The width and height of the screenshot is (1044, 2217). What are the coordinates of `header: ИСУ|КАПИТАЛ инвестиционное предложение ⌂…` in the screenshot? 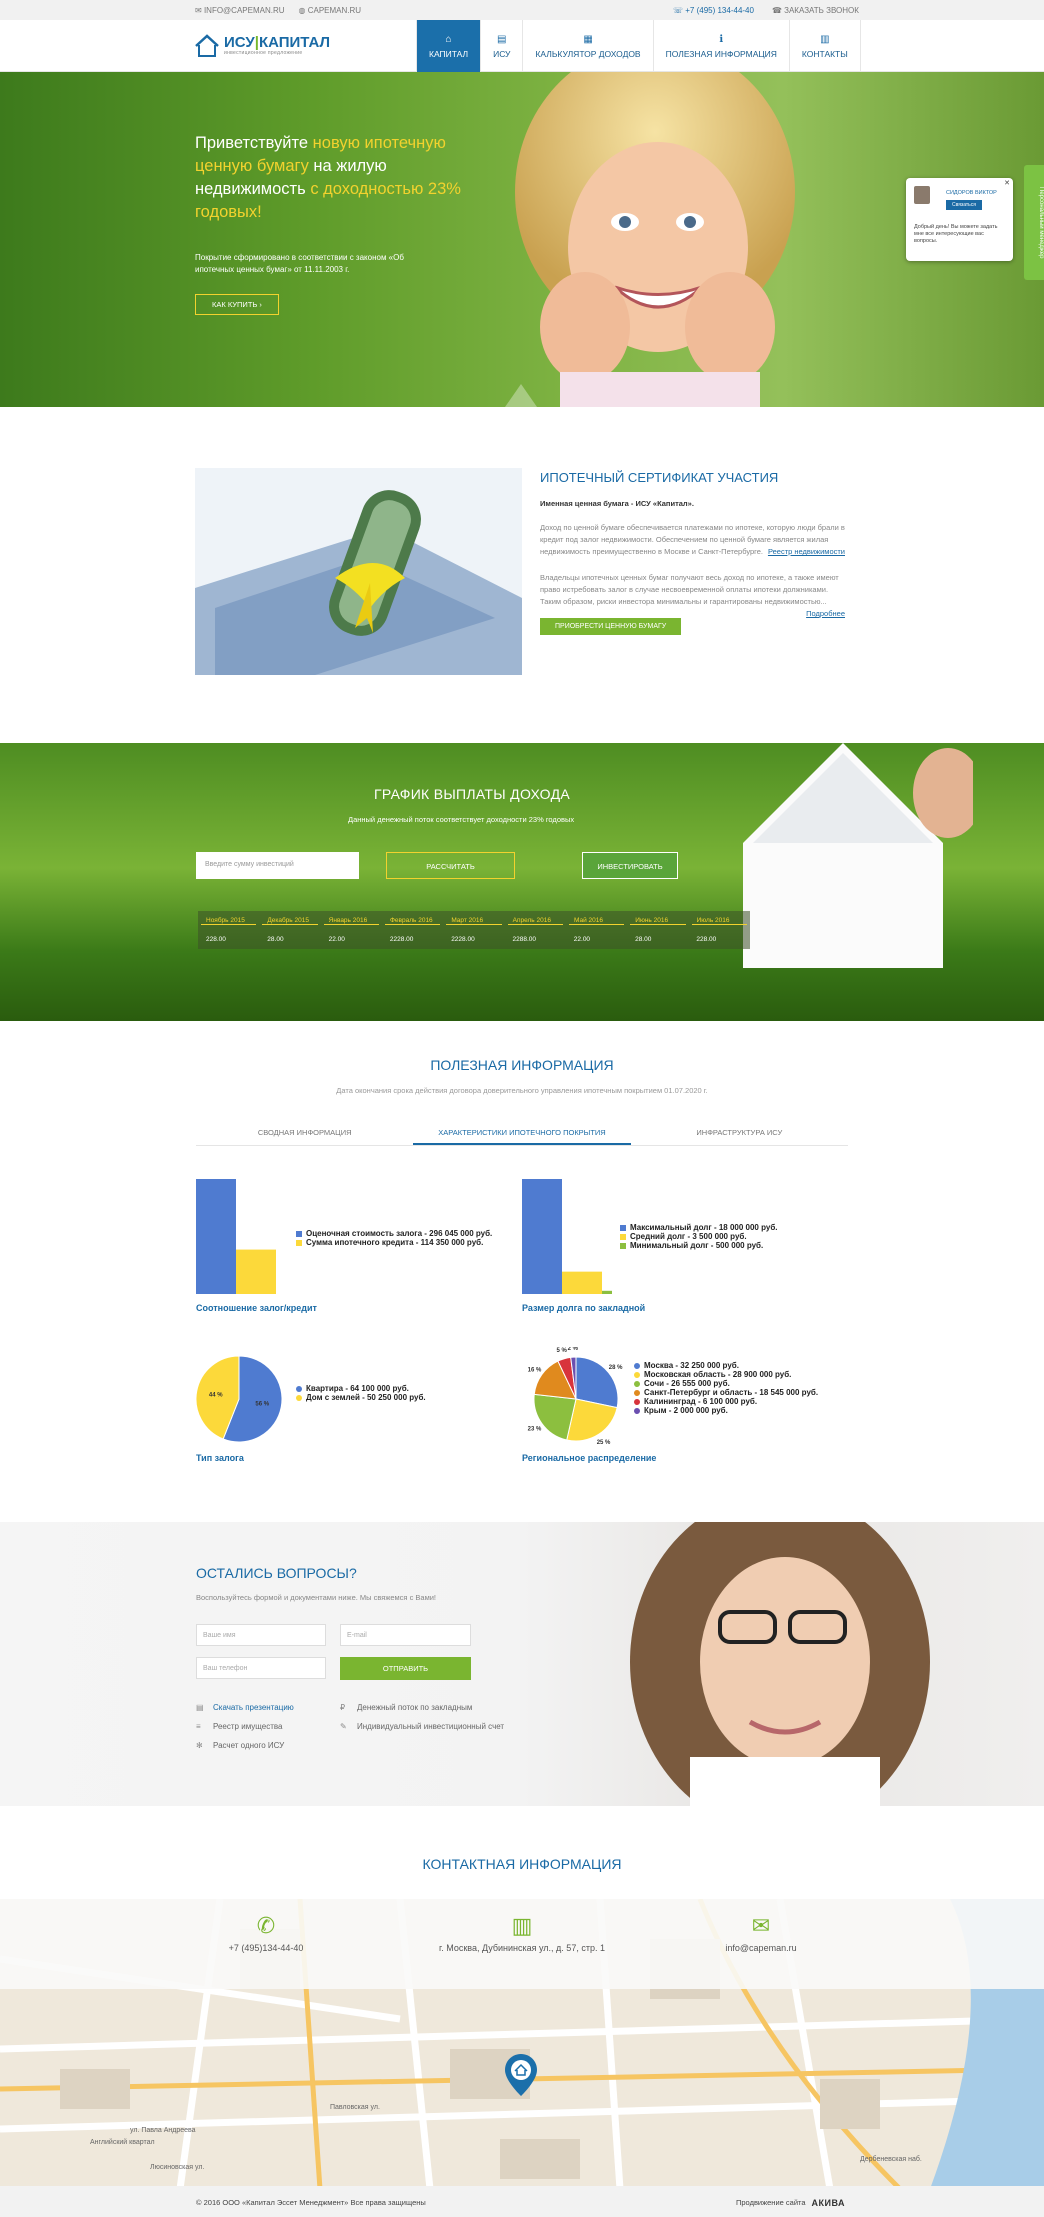 It's located at (522, 46).